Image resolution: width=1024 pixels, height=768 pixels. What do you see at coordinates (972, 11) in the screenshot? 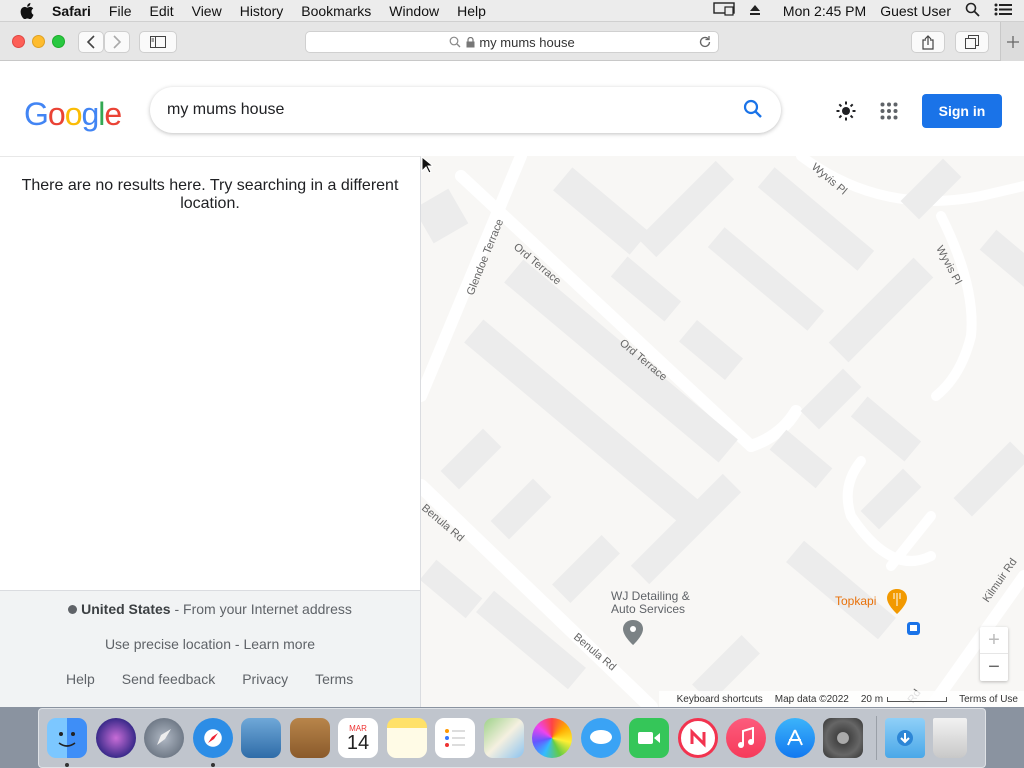
I see `spotlight-search-icon` at bounding box center [972, 11].